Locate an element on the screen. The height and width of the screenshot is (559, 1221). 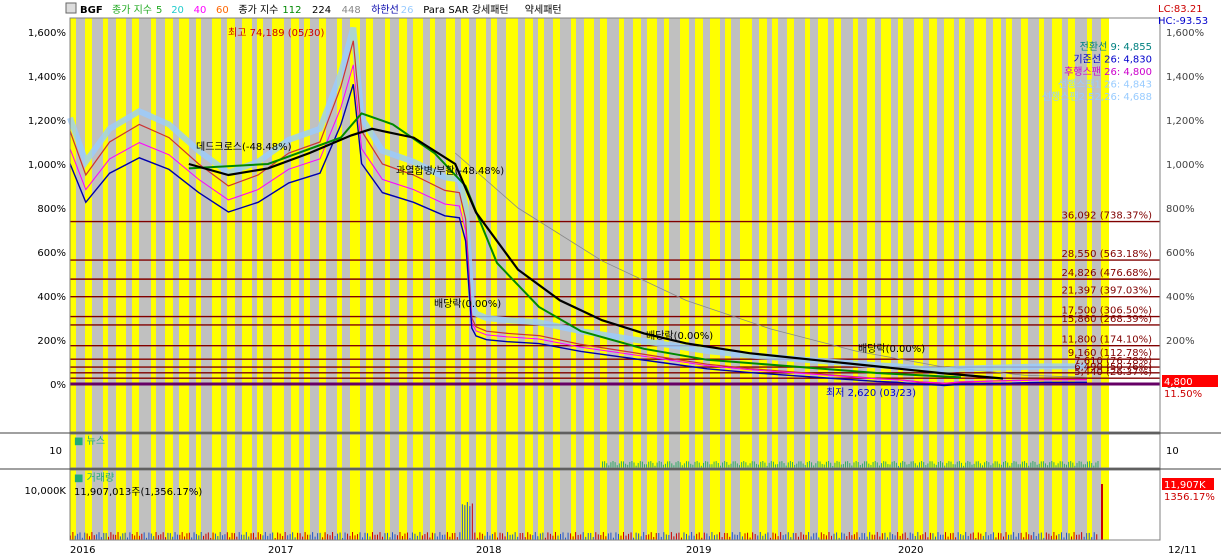
dividend-annotation: 배당락(0.00%) is located at coordinates (467, 304).